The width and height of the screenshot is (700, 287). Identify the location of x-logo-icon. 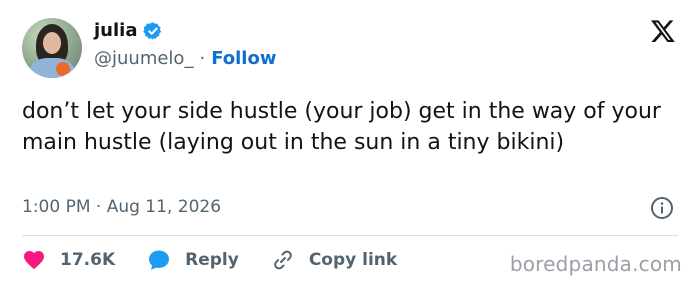
(663, 31).